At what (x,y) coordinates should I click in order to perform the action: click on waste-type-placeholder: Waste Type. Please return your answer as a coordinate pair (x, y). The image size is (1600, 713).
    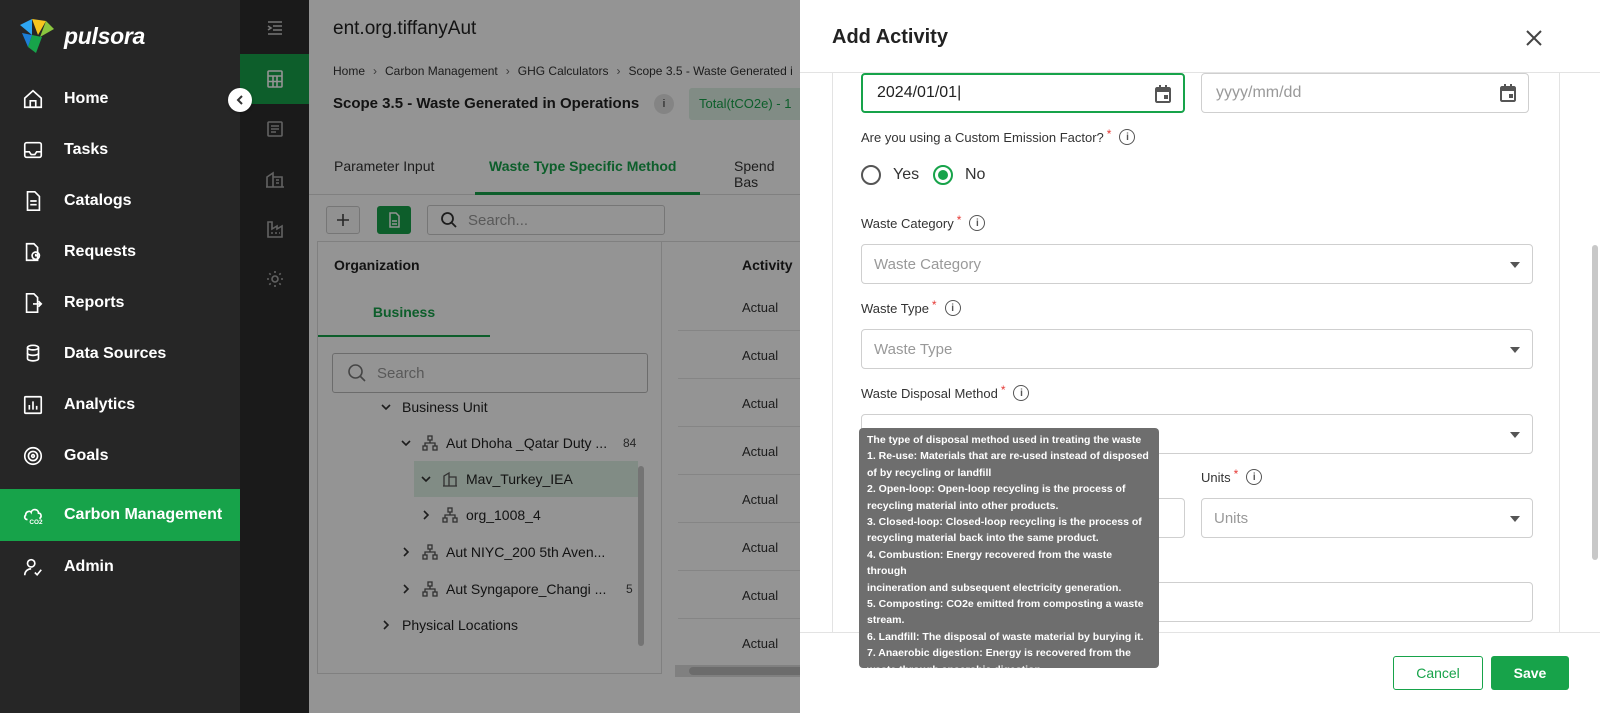
    Looking at the image, I should click on (913, 349).